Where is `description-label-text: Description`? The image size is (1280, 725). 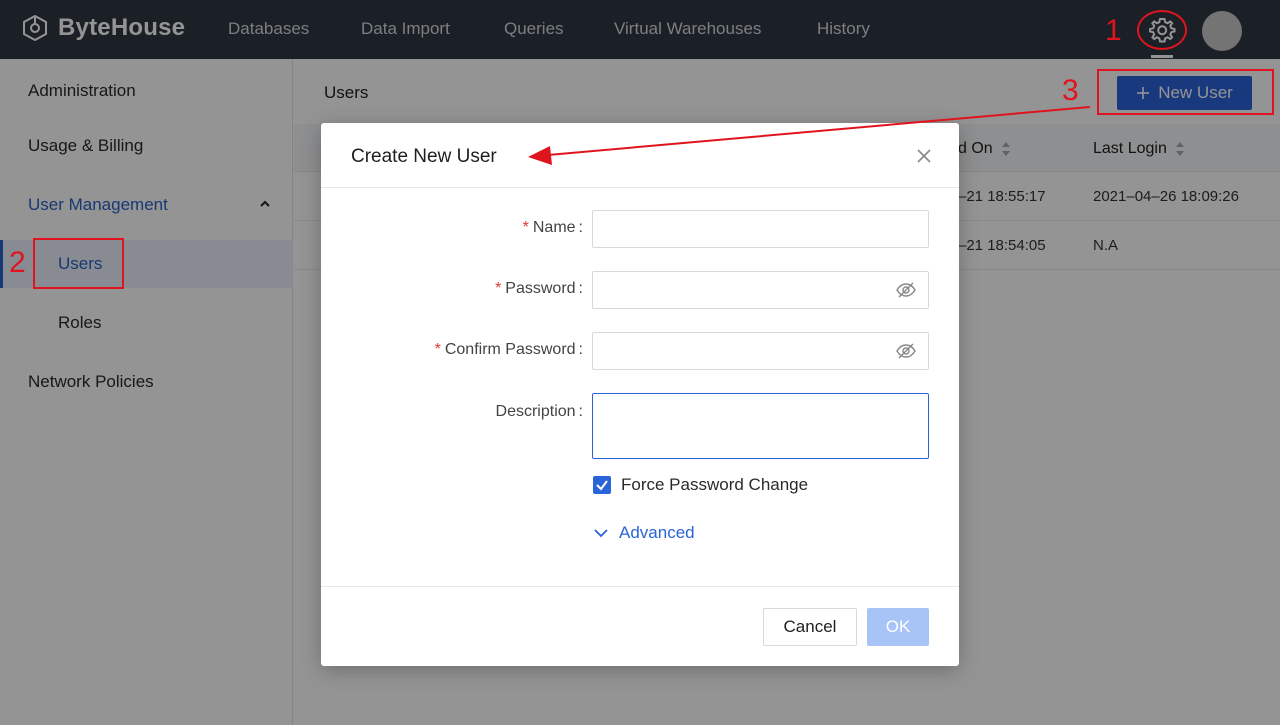 description-label-text: Description is located at coordinates (535, 411).